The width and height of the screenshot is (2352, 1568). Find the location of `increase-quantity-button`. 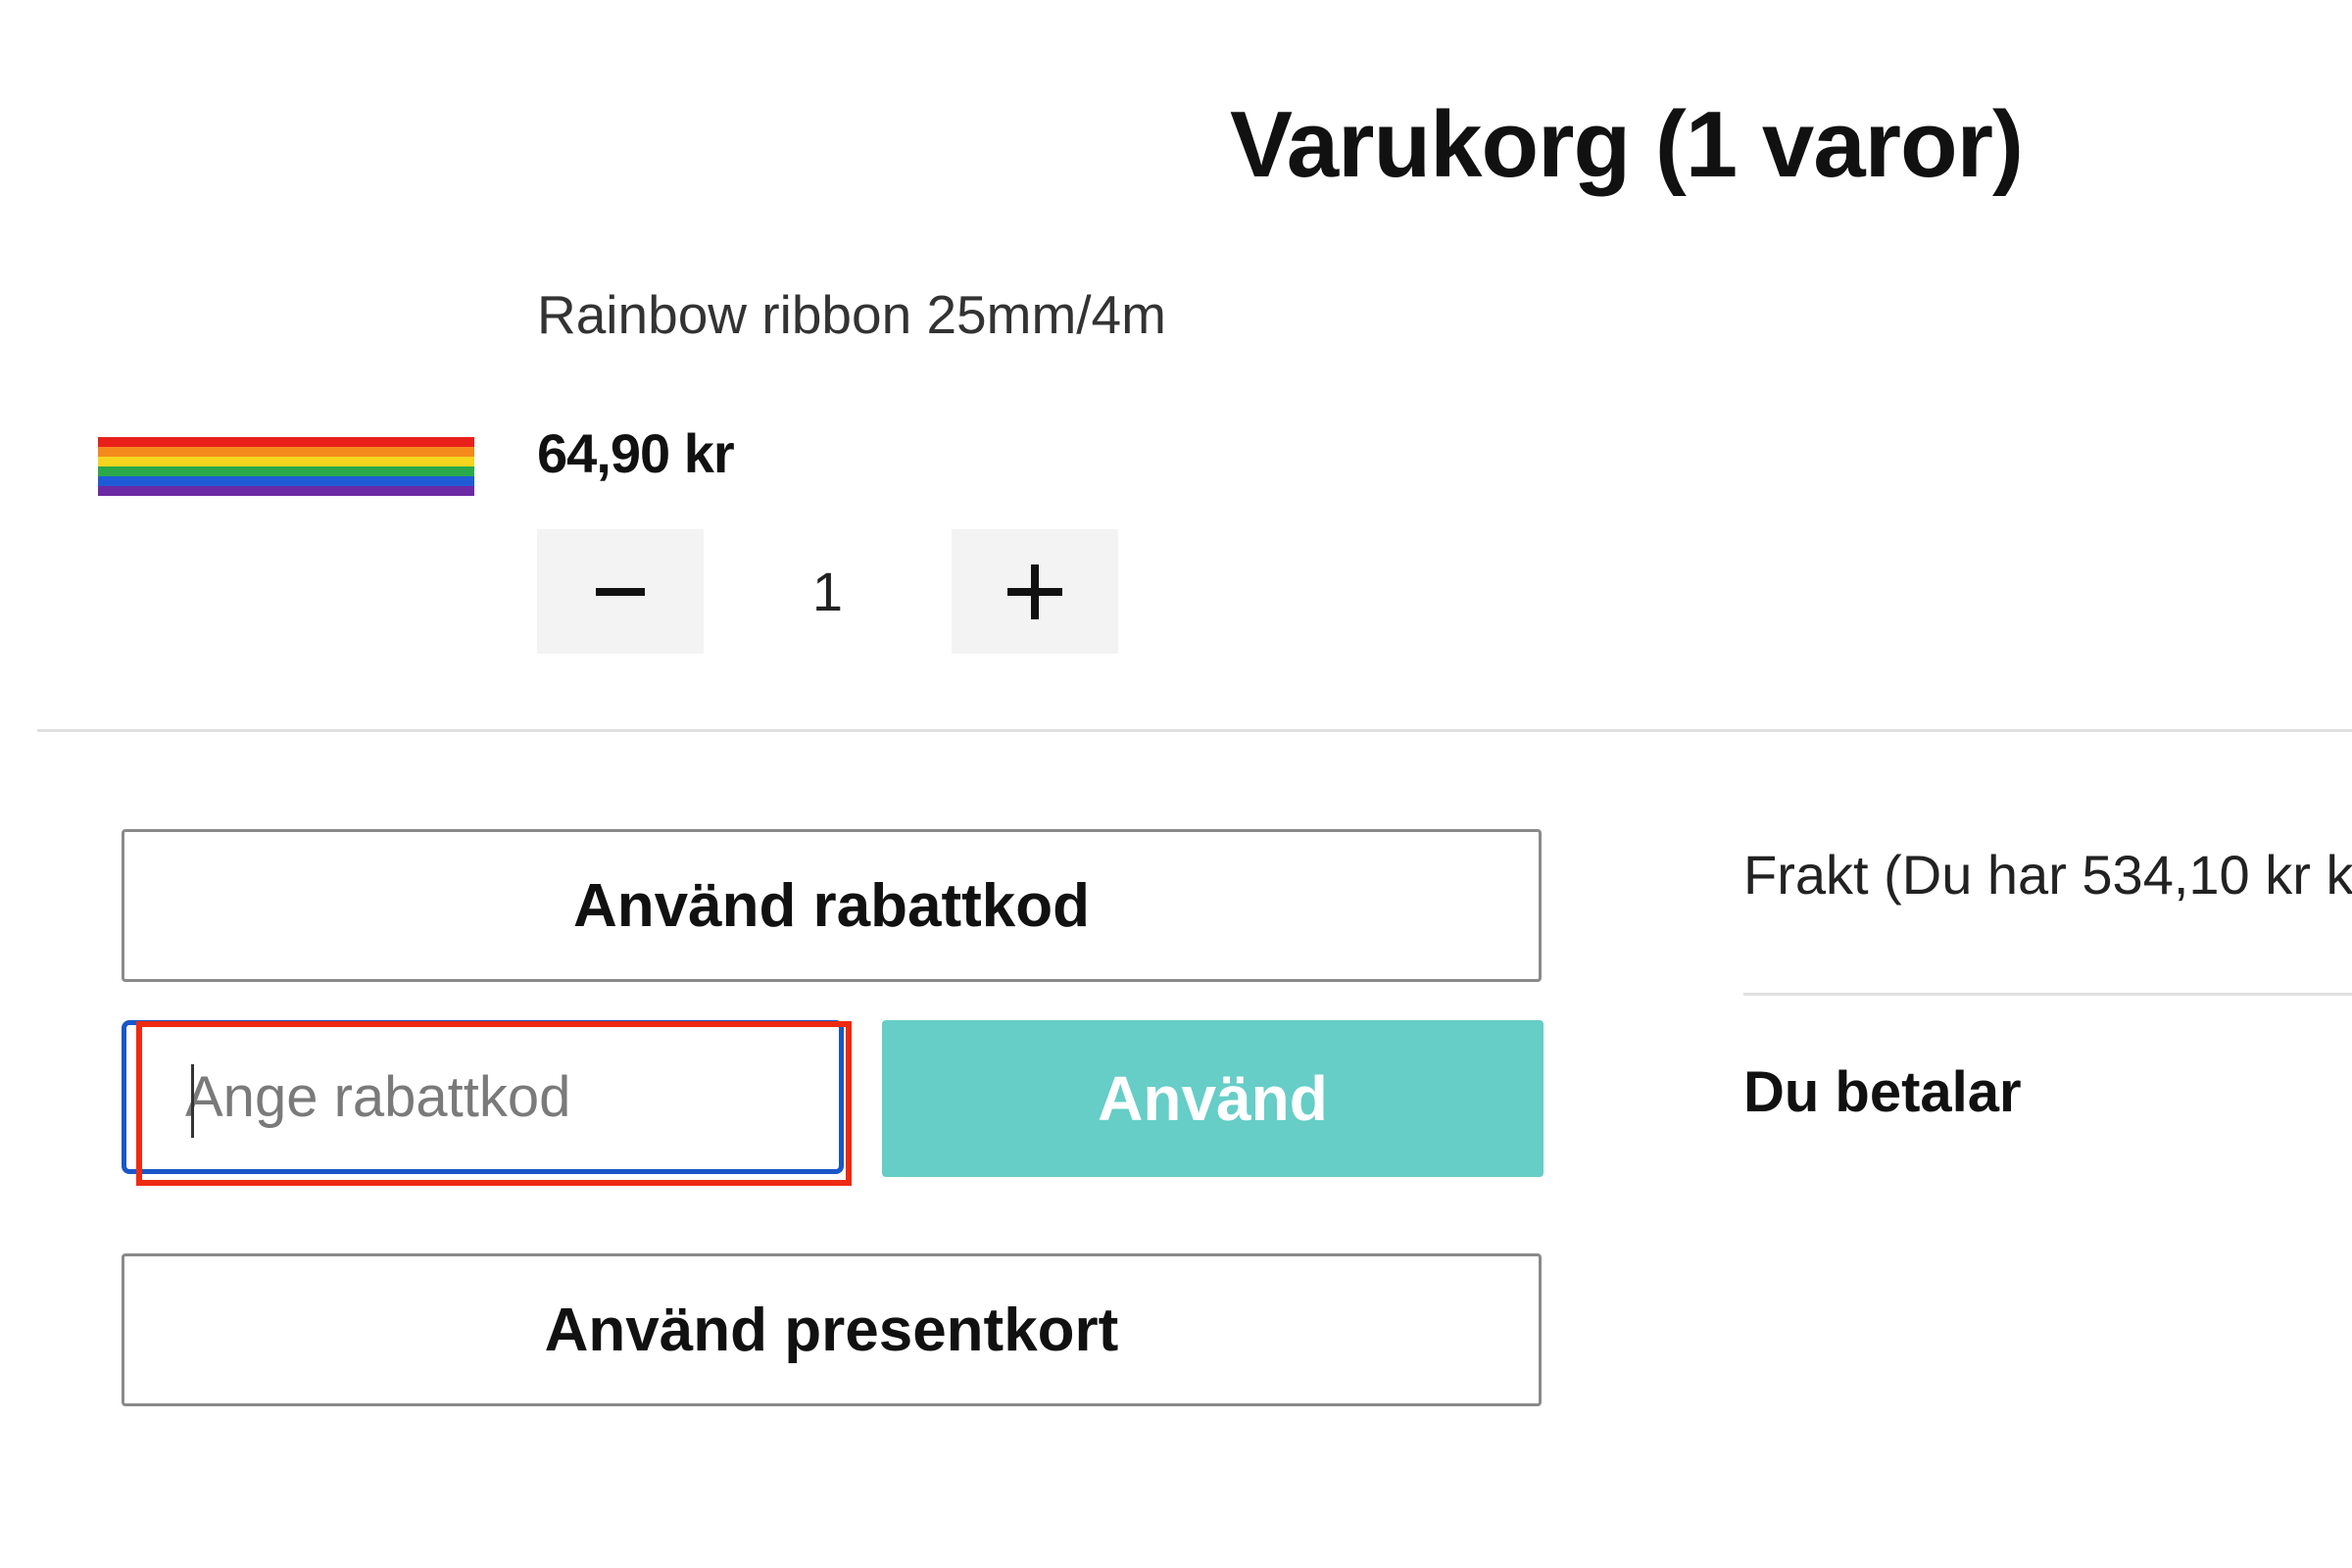

increase-quantity-button is located at coordinates (1035, 591).